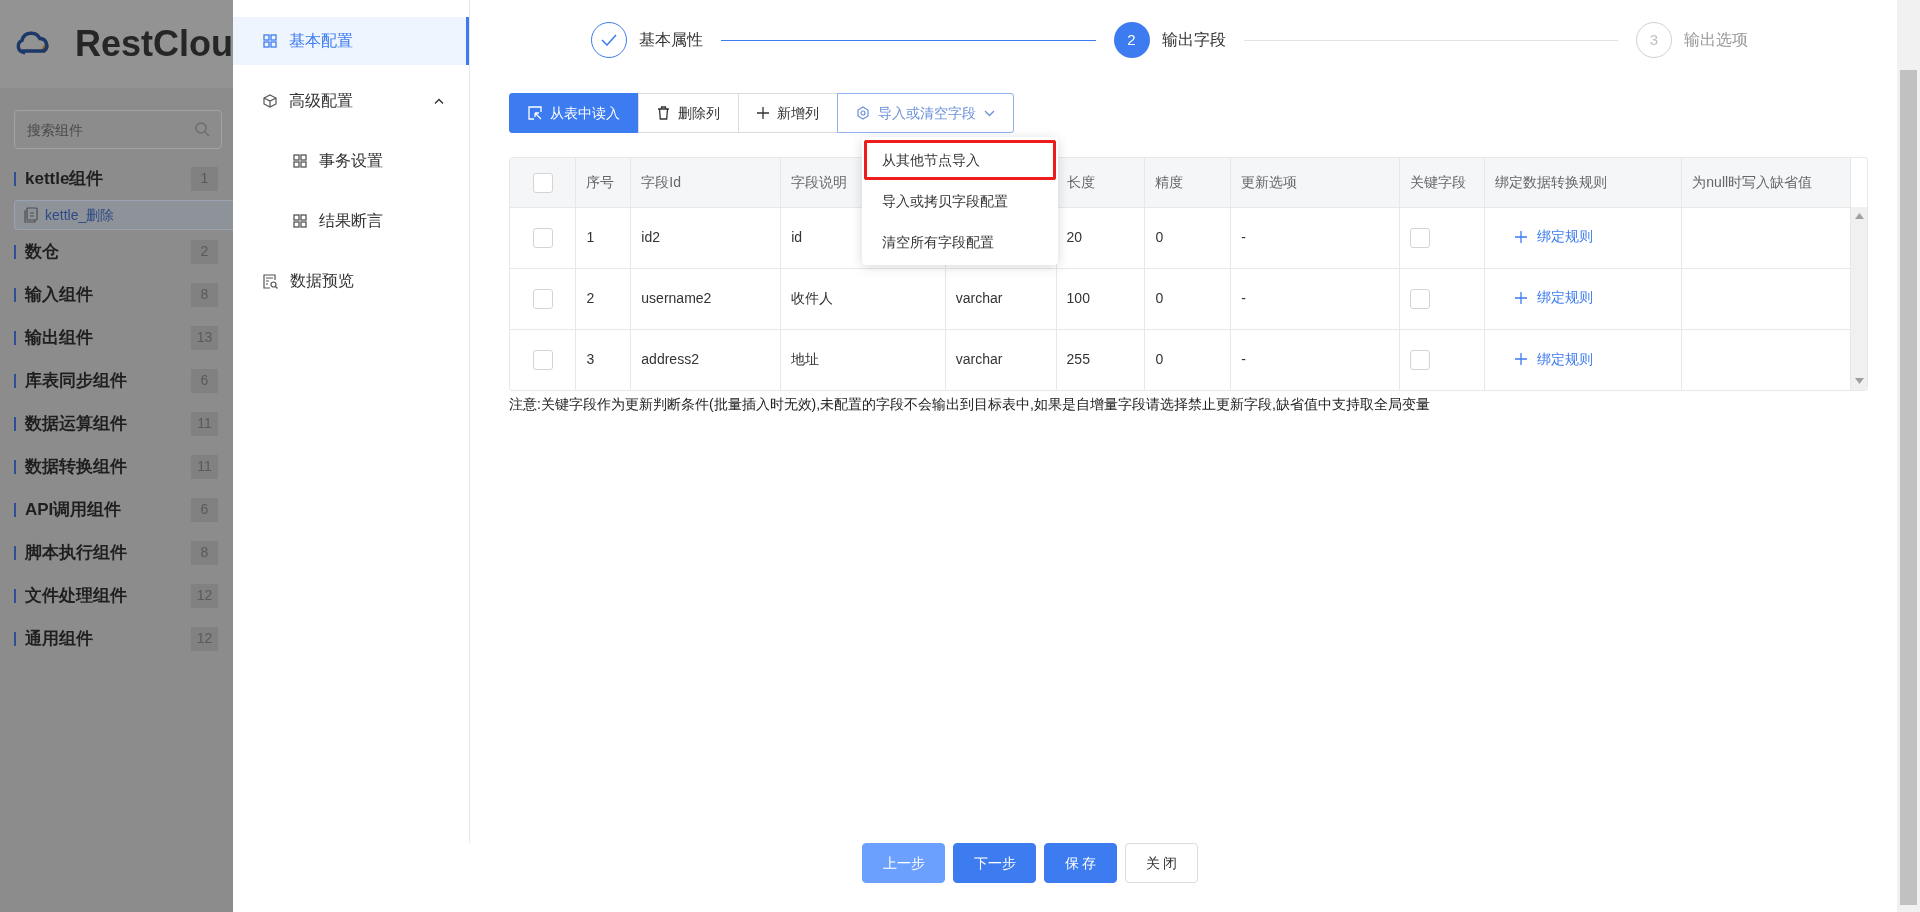  Describe the element at coordinates (118, 129) in the screenshot. I see `search-field: 搜索组件` at that location.